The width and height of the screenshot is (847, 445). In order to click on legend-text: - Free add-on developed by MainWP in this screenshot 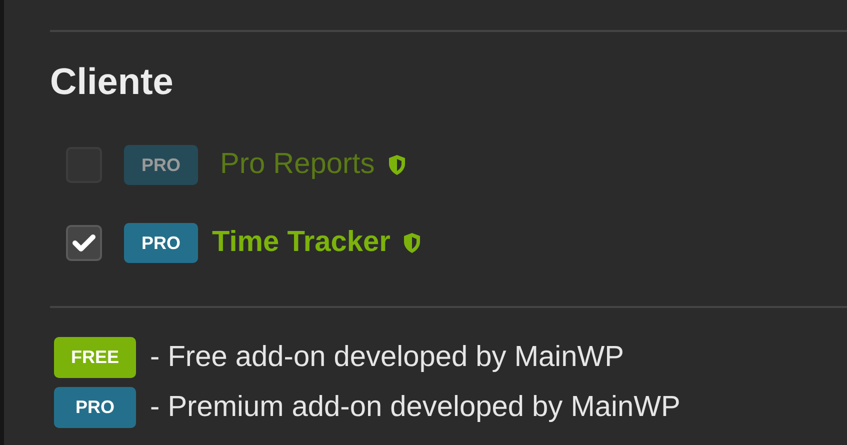, I will do `click(387, 357)`.